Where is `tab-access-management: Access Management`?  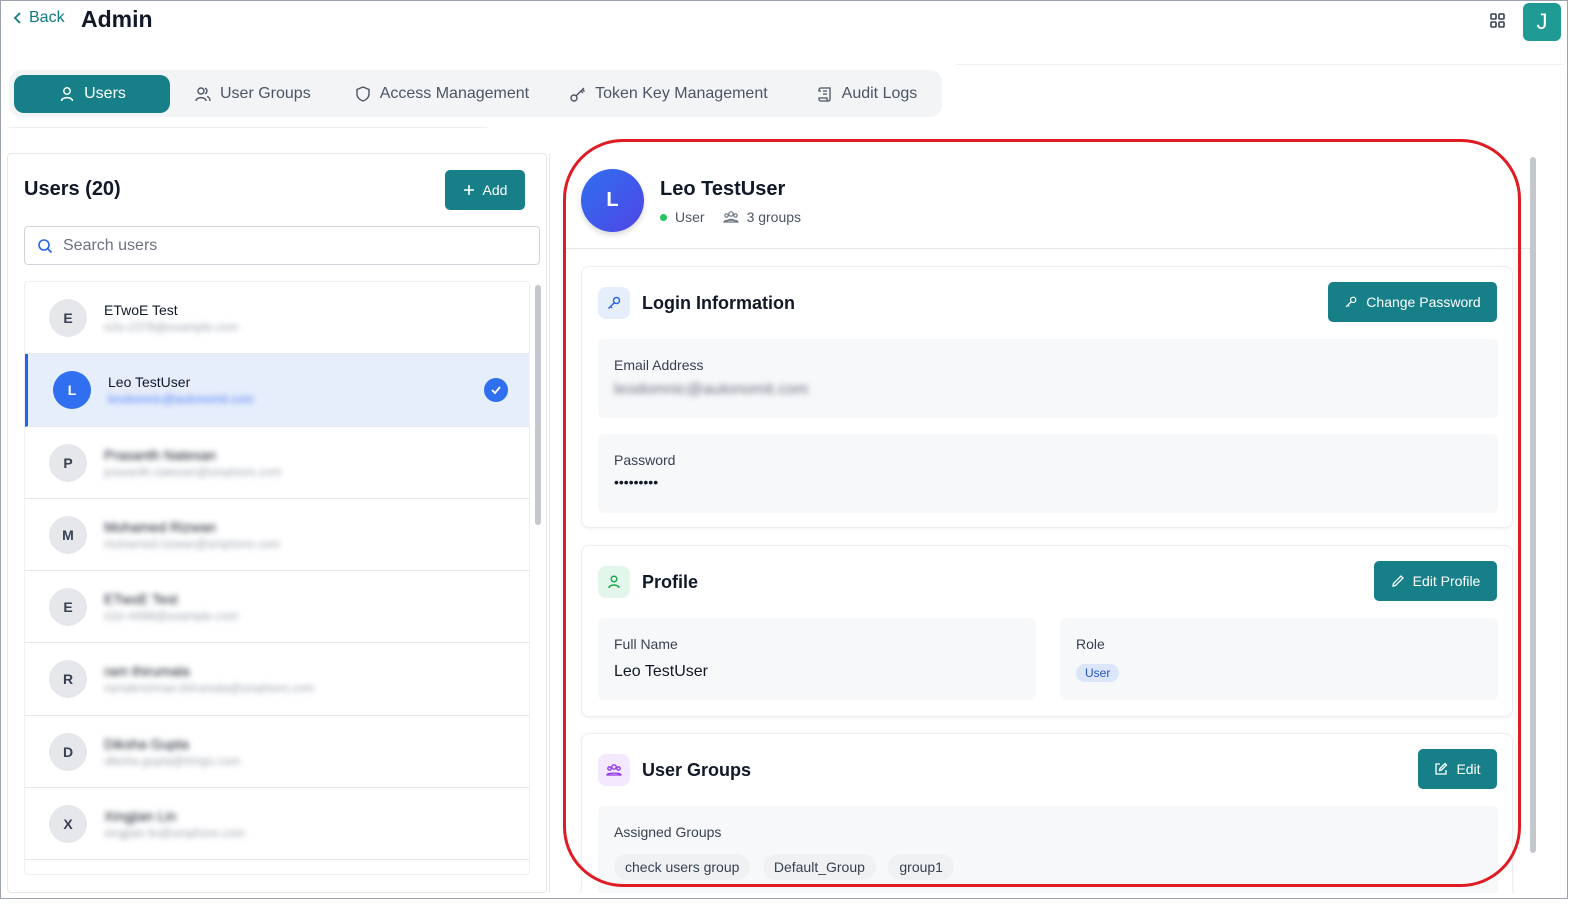 tab-access-management: Access Management is located at coordinates (441, 94).